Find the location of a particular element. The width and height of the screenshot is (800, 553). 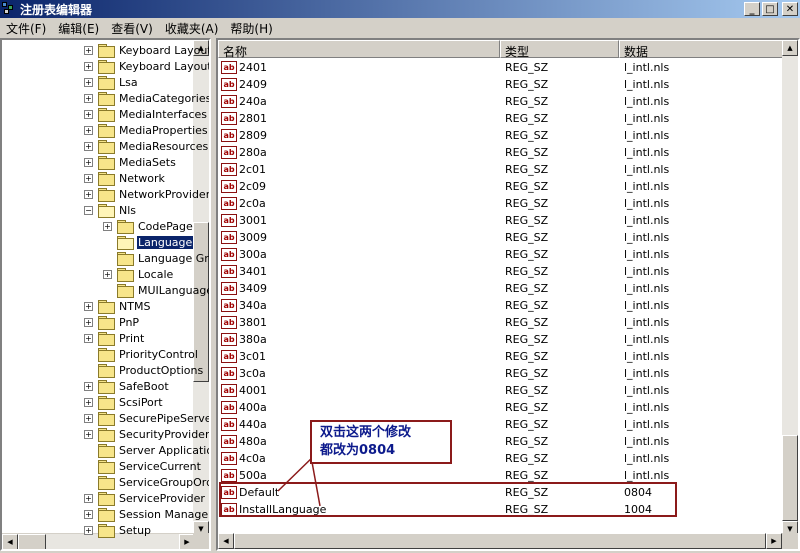

tree-item: + MediaResources is located at coordinates (146, 146).